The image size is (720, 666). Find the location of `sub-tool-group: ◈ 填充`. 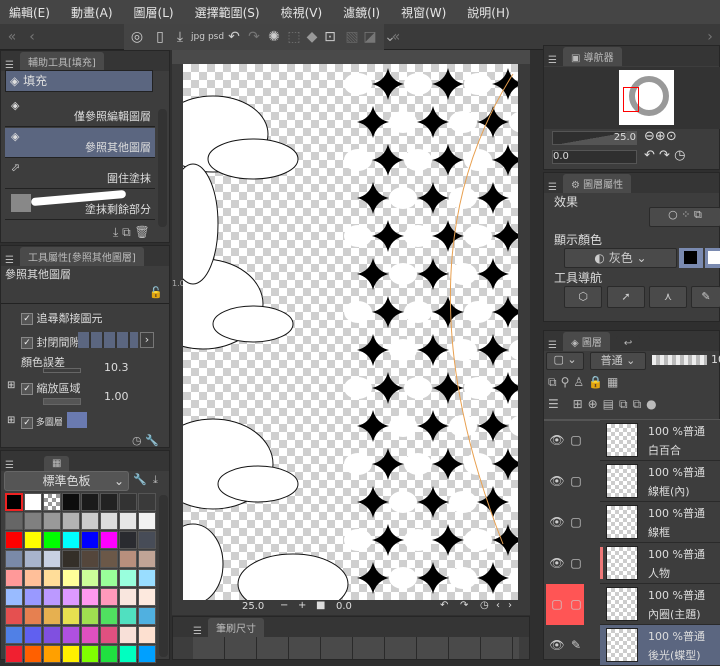

sub-tool-group: ◈ 填充 is located at coordinates (79, 81).